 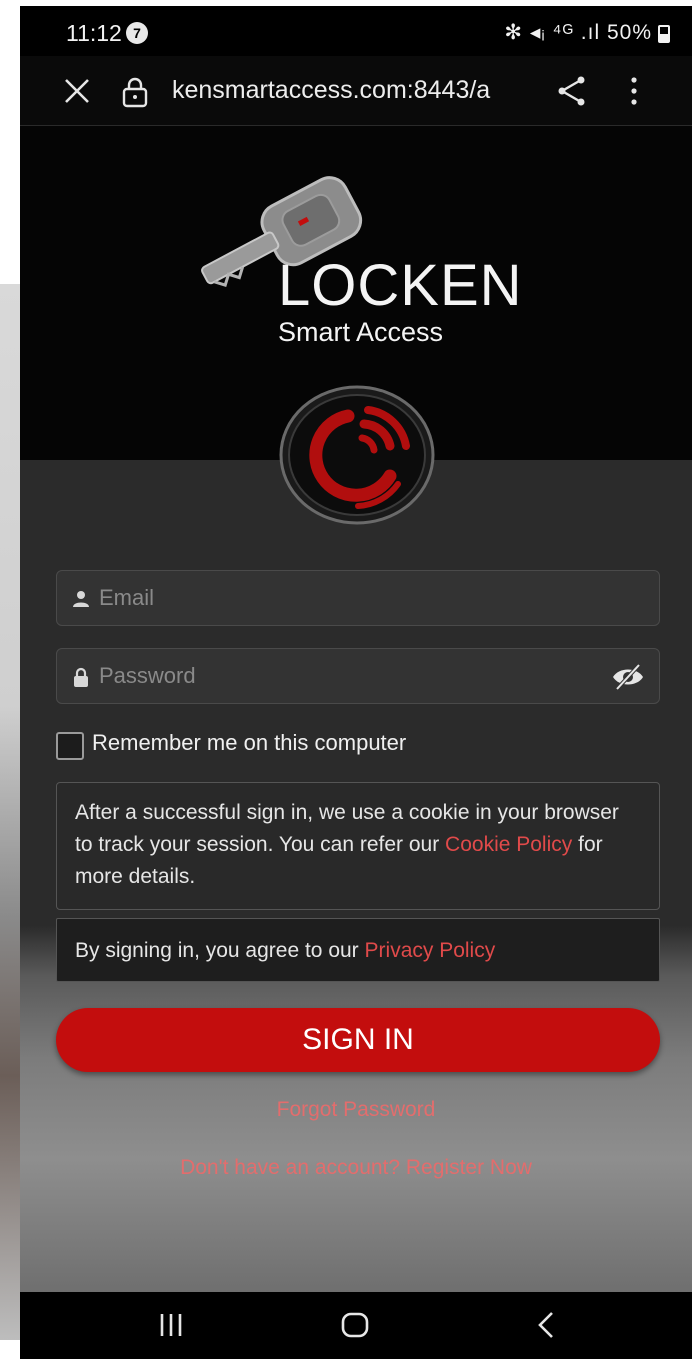 I want to click on browser-toolbar: kensmartaccess.com:8443/a, so click(x=356, y=91).